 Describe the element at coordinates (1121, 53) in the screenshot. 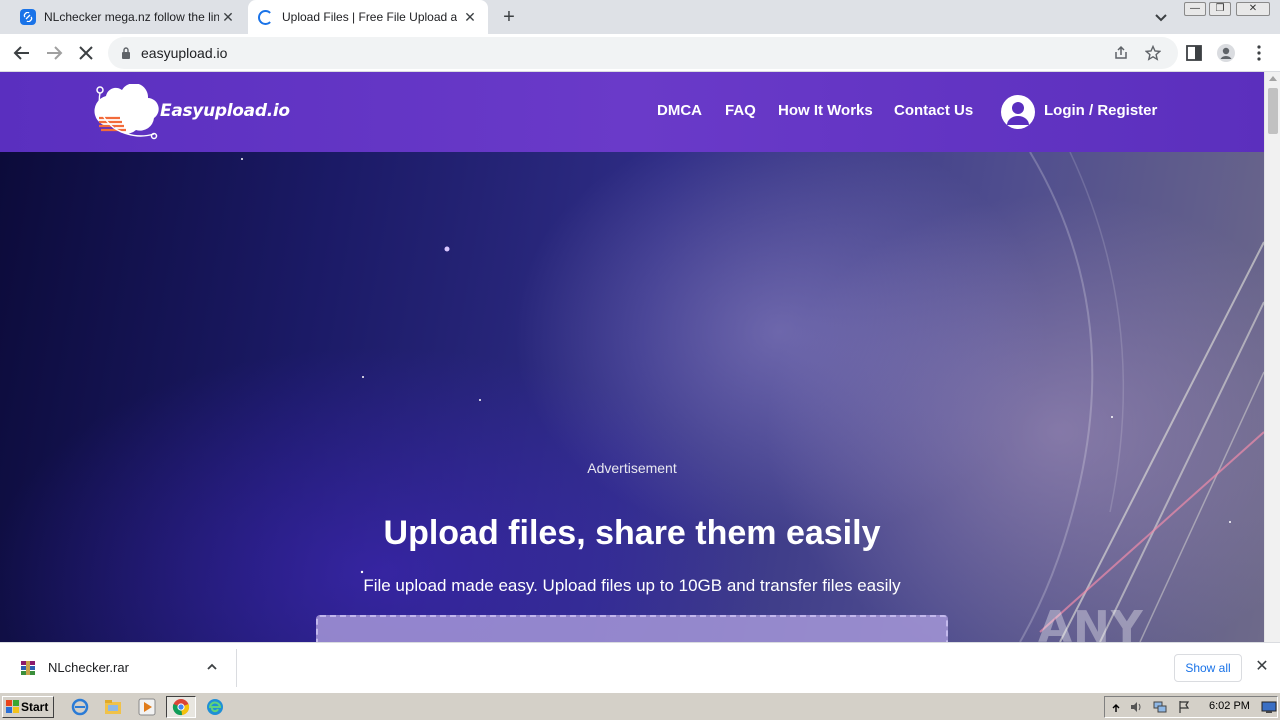

I see `share-icon` at that location.